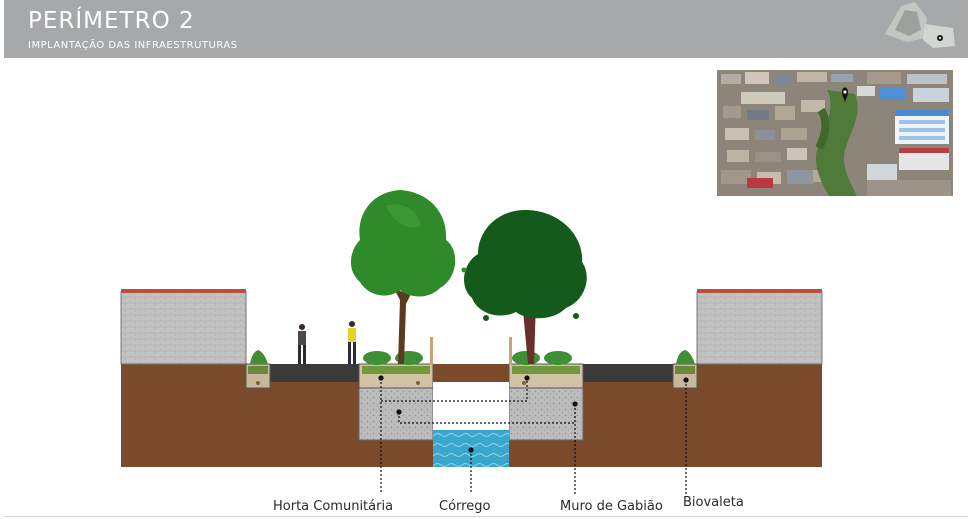  Describe the element at coordinates (465, 506) in the screenshot. I see `label-corrego: Córrego` at that location.